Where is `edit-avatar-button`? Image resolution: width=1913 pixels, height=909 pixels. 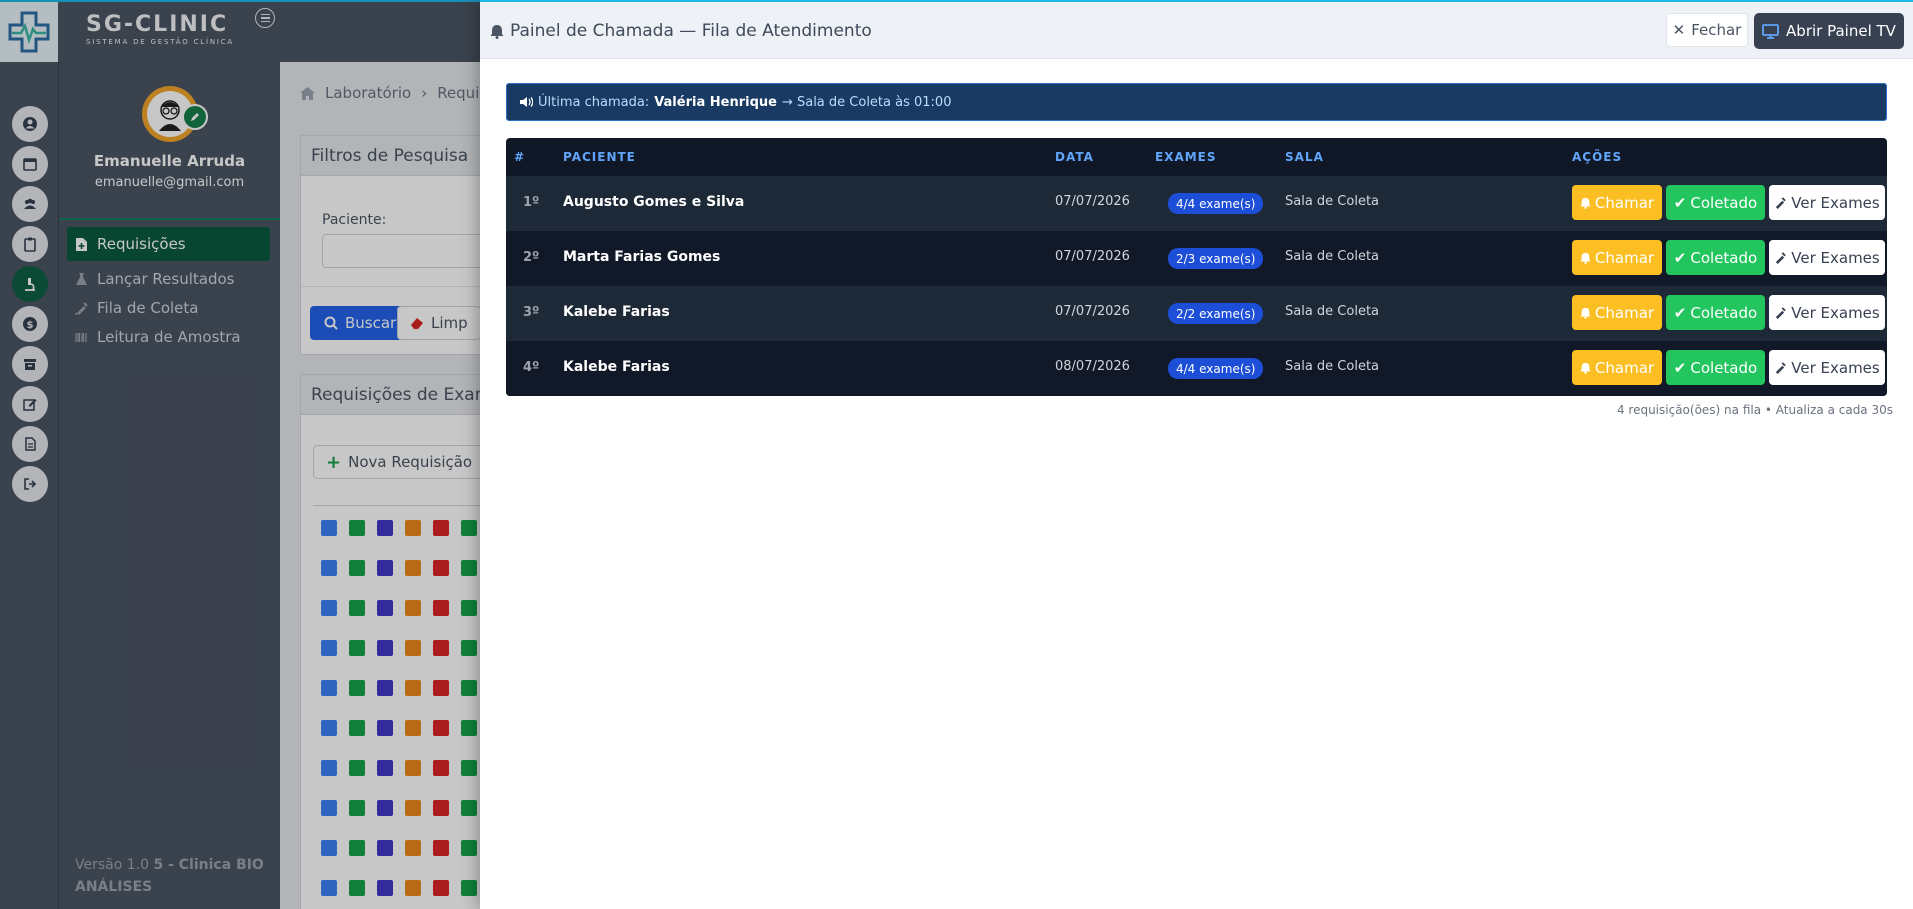 edit-avatar-button is located at coordinates (195, 117).